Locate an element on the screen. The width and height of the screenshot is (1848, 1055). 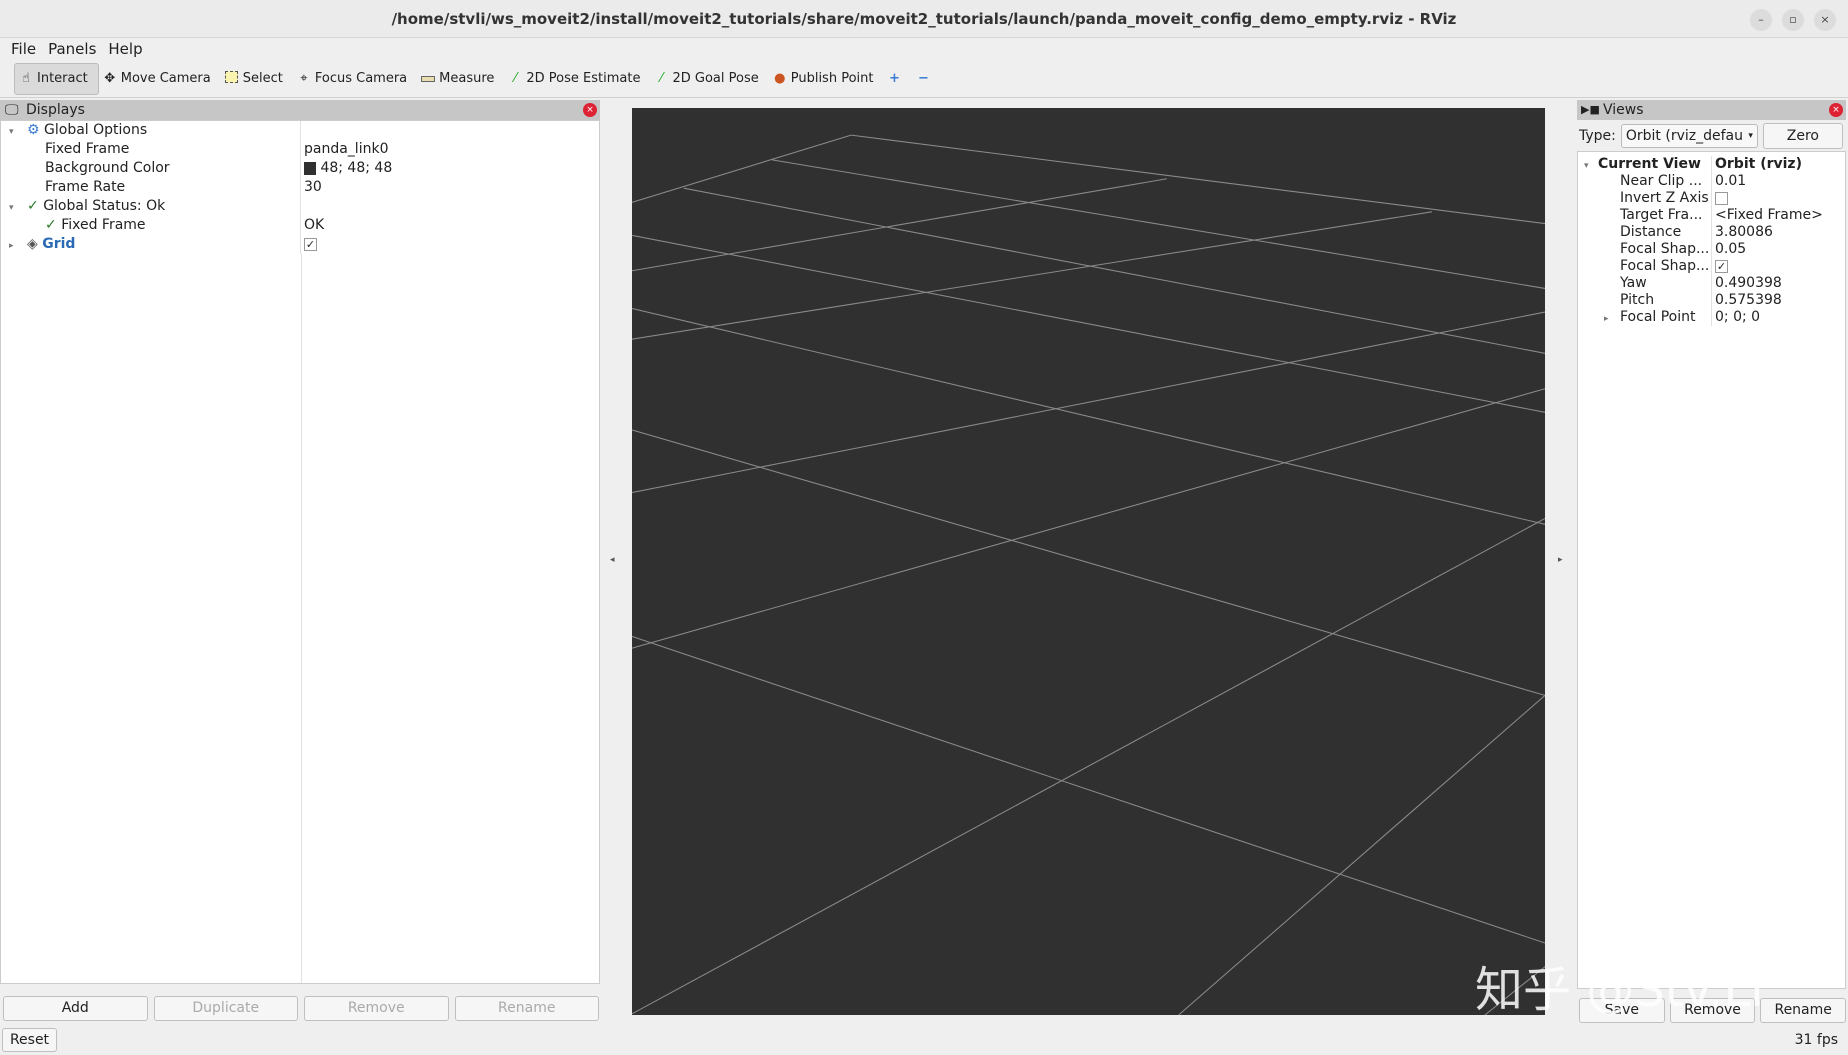
remove-tool-button: − is located at coordinates (926, 79).